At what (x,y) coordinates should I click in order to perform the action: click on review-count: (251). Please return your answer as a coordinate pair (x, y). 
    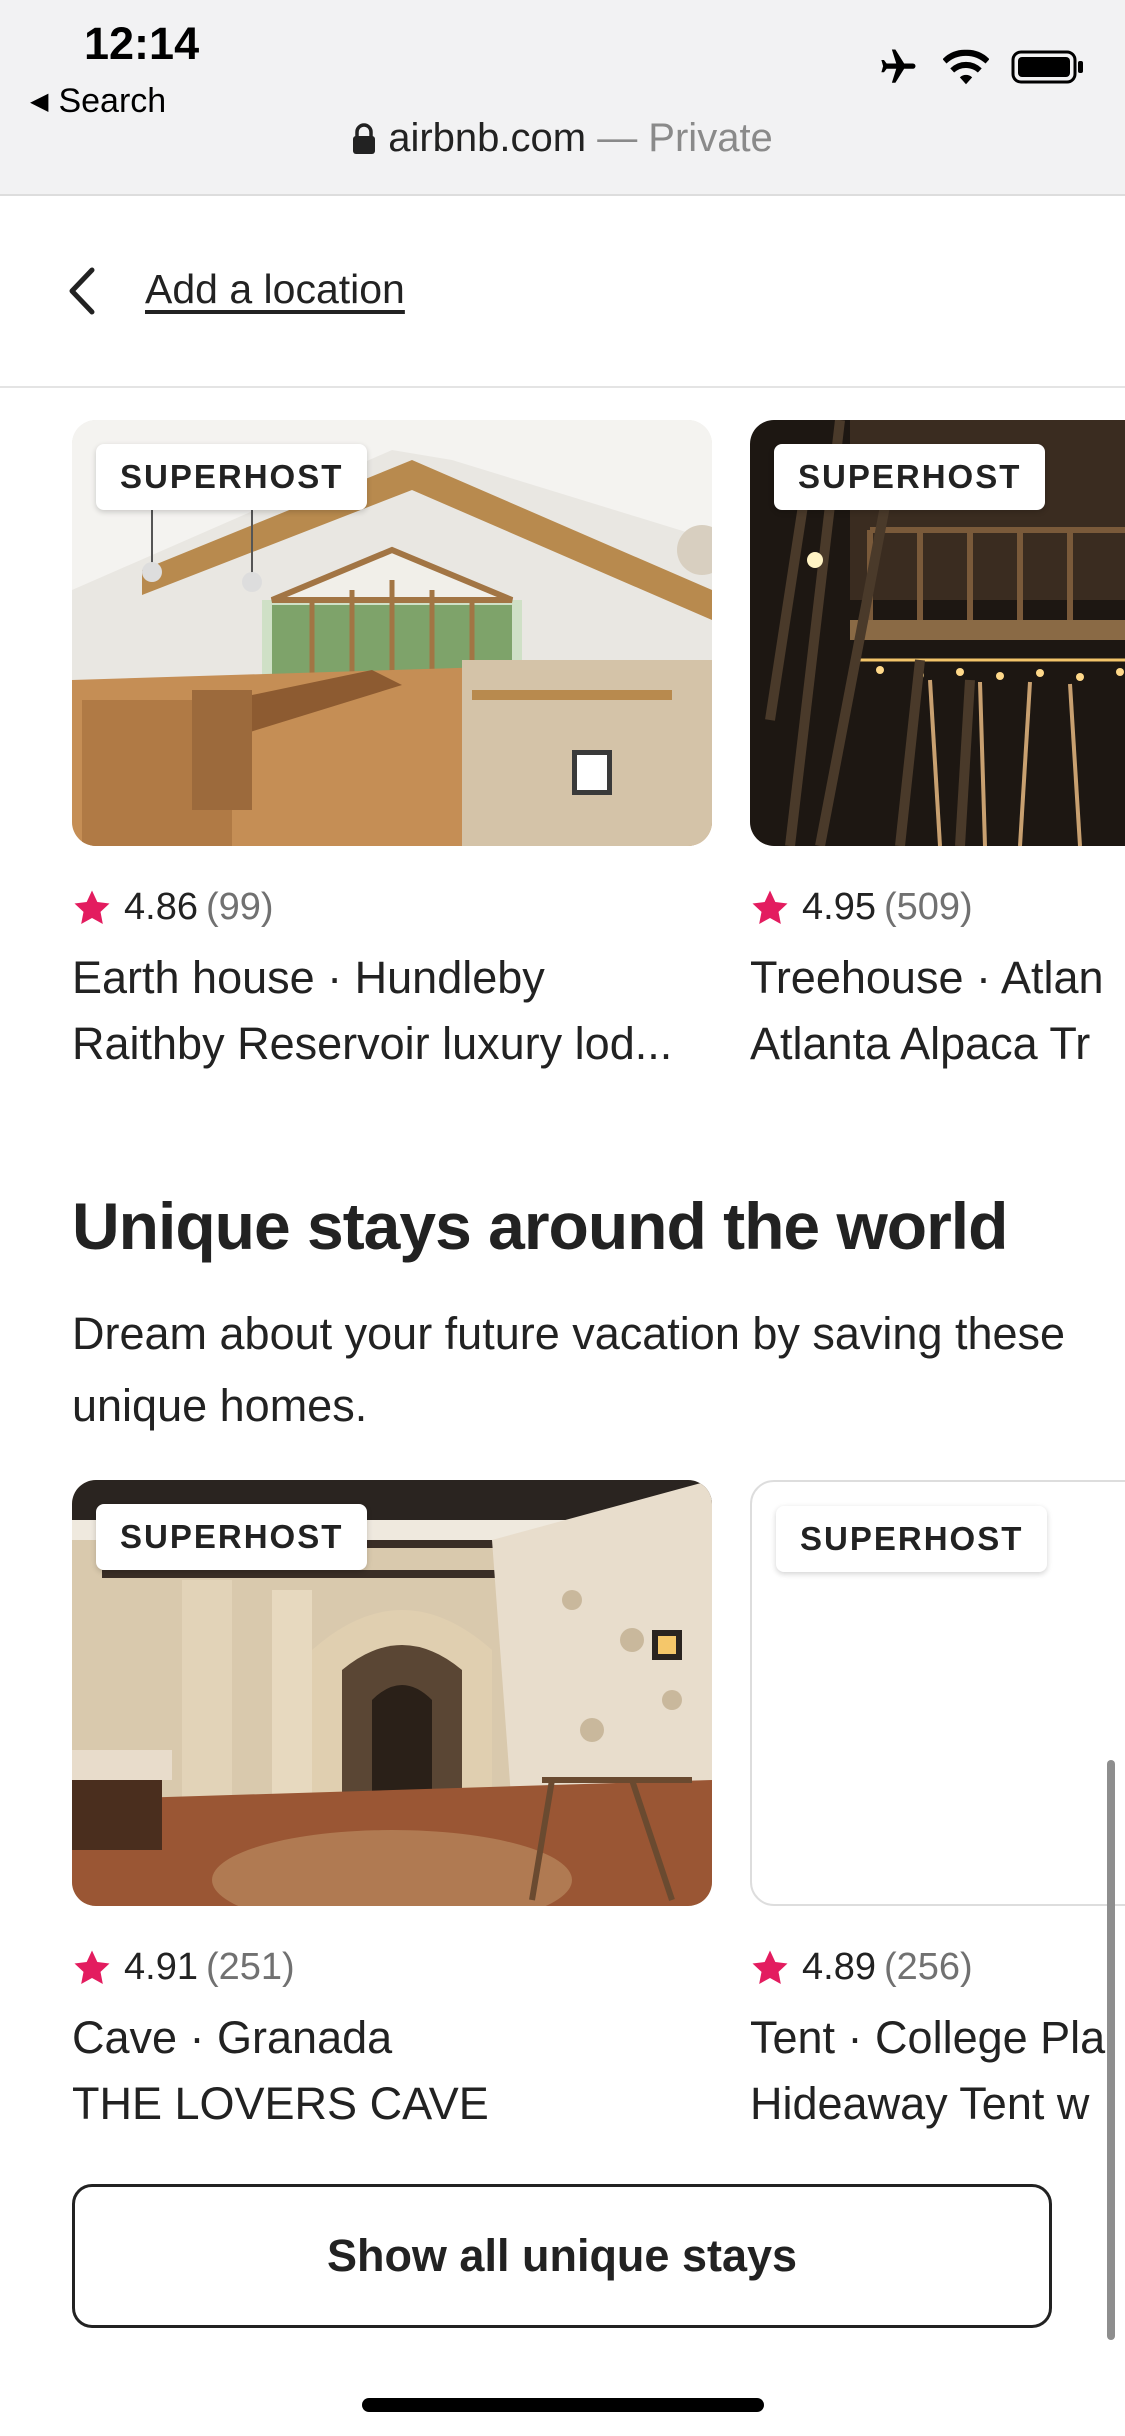
    Looking at the image, I should click on (250, 1967).